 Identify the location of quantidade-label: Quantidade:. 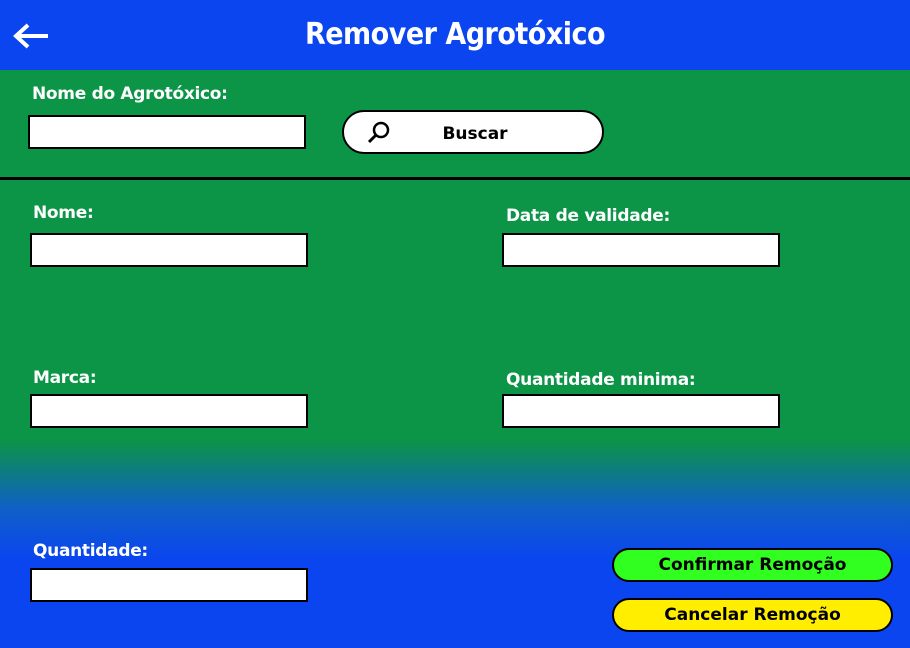
(90, 551).